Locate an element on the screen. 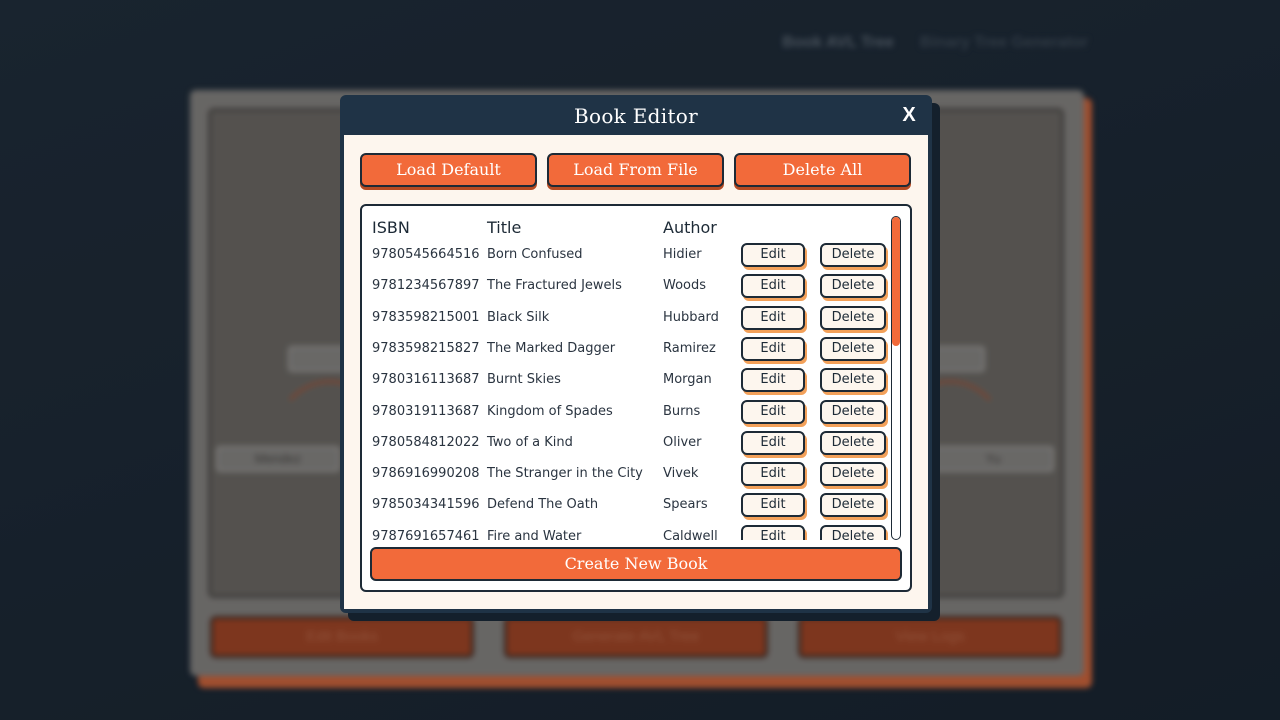  book-title: The Fractured Jewels is located at coordinates (554, 286).